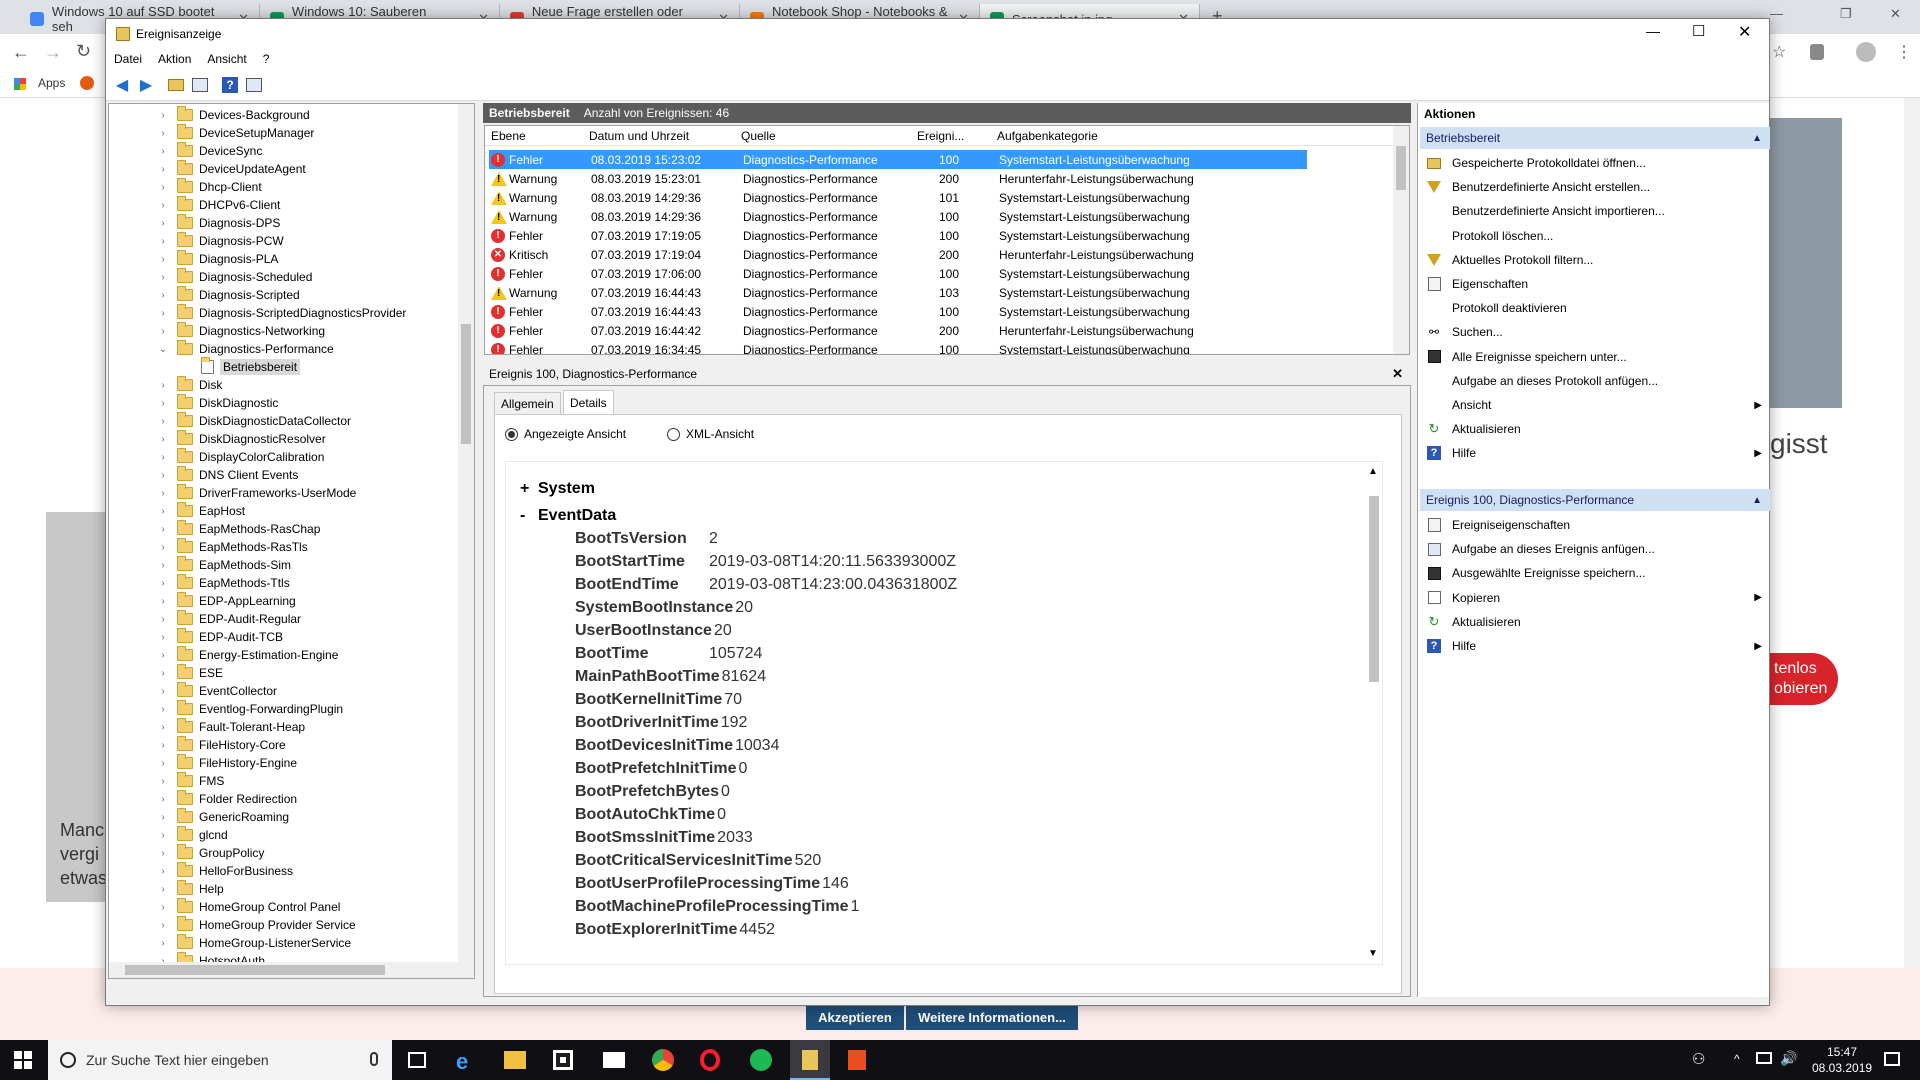  I want to click on tree-item: › Help, so click(166, 889).